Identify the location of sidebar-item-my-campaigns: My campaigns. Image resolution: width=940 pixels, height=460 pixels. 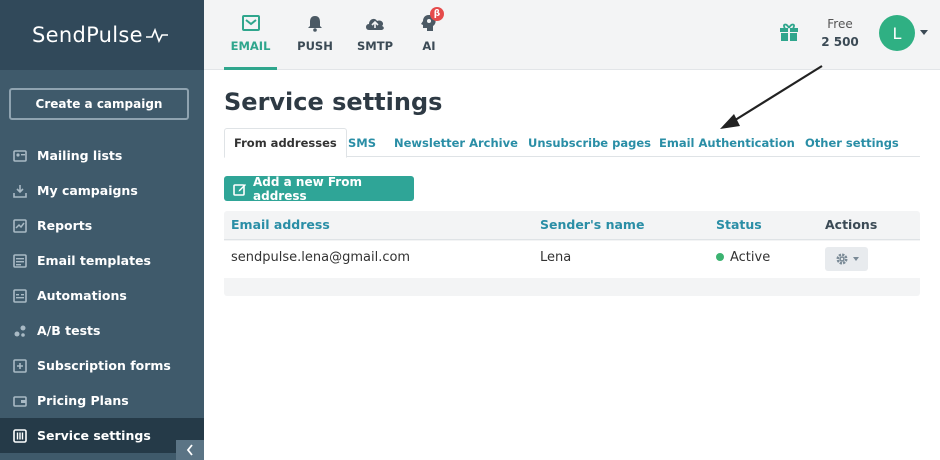
(102, 190).